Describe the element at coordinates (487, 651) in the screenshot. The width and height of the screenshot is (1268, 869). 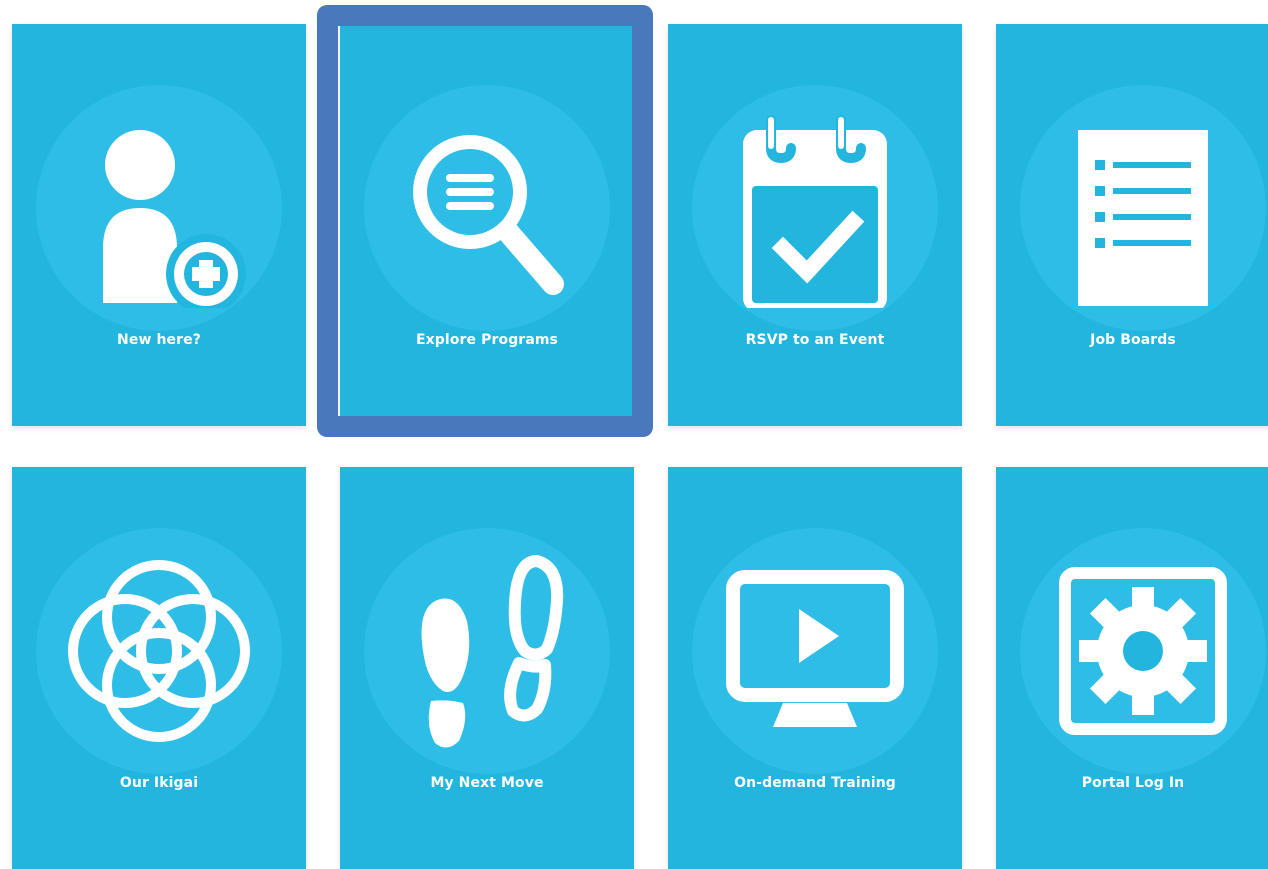
I see `footprints-icon` at that location.